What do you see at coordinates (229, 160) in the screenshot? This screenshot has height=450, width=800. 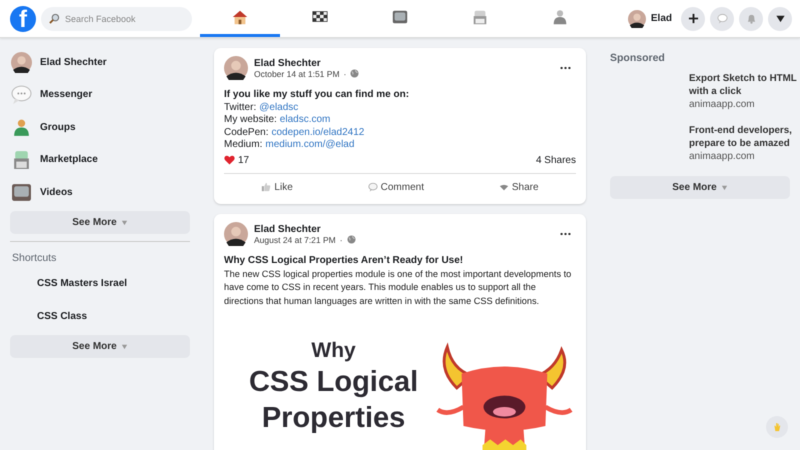 I see `heart-icon` at bounding box center [229, 160].